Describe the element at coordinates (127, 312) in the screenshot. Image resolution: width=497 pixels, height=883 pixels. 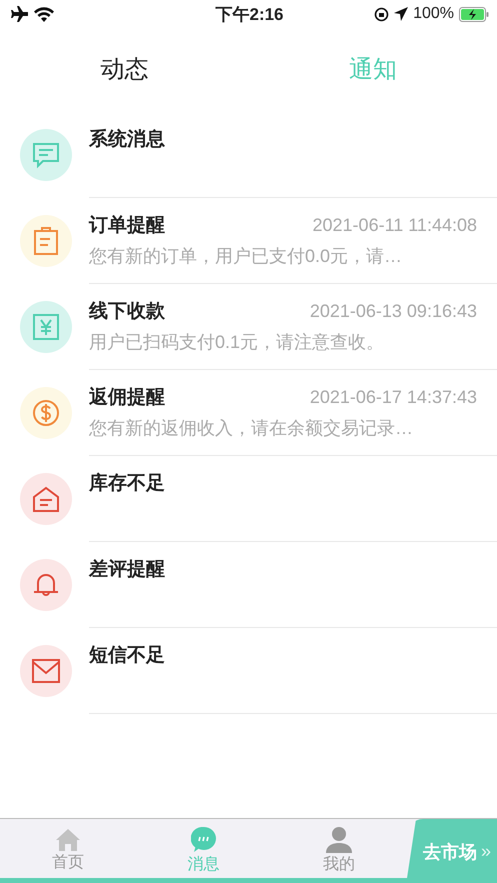
I see `notification-title: 线下收款` at that location.